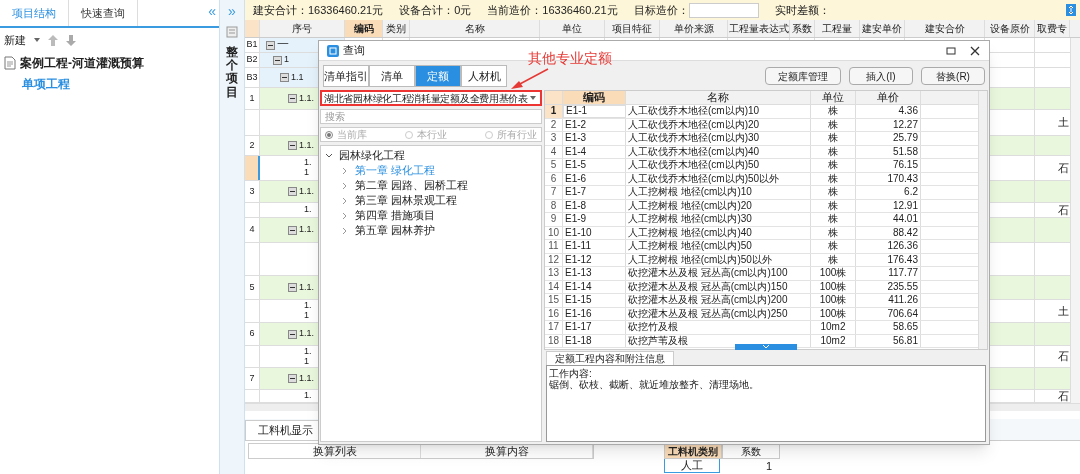 This screenshot has height=474, width=1080. What do you see at coordinates (372, 155) in the screenshot?
I see `tree-item: 园林绿化工程` at bounding box center [372, 155].